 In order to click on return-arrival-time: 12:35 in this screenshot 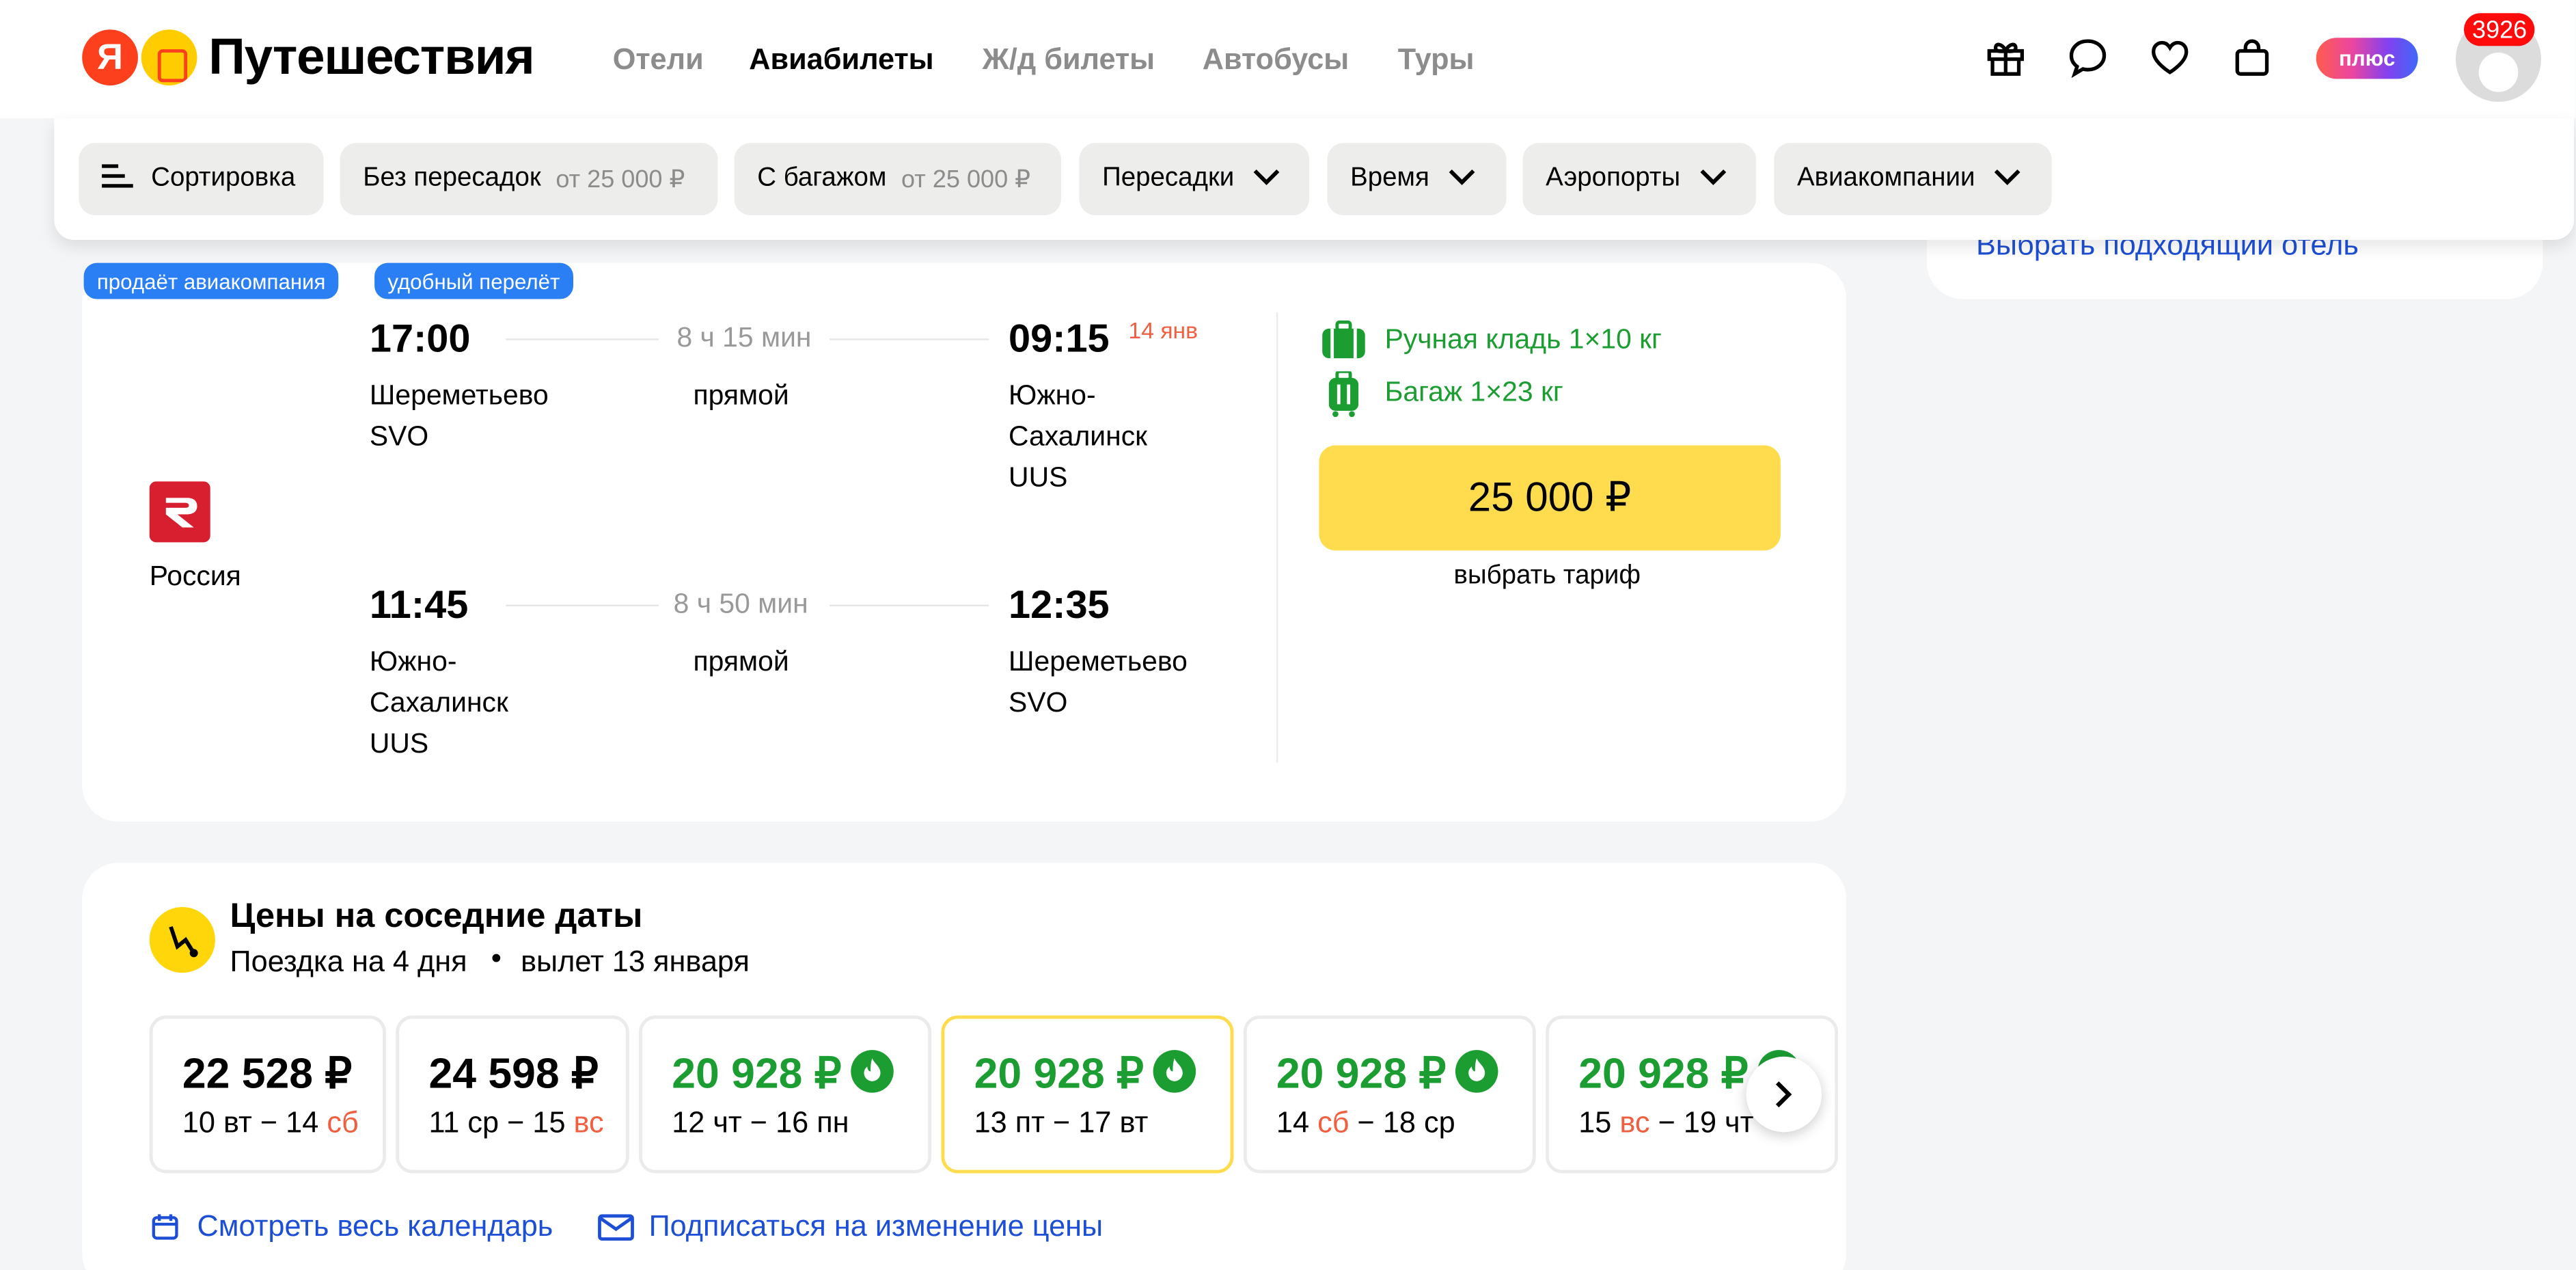, I will do `click(1059, 605)`.